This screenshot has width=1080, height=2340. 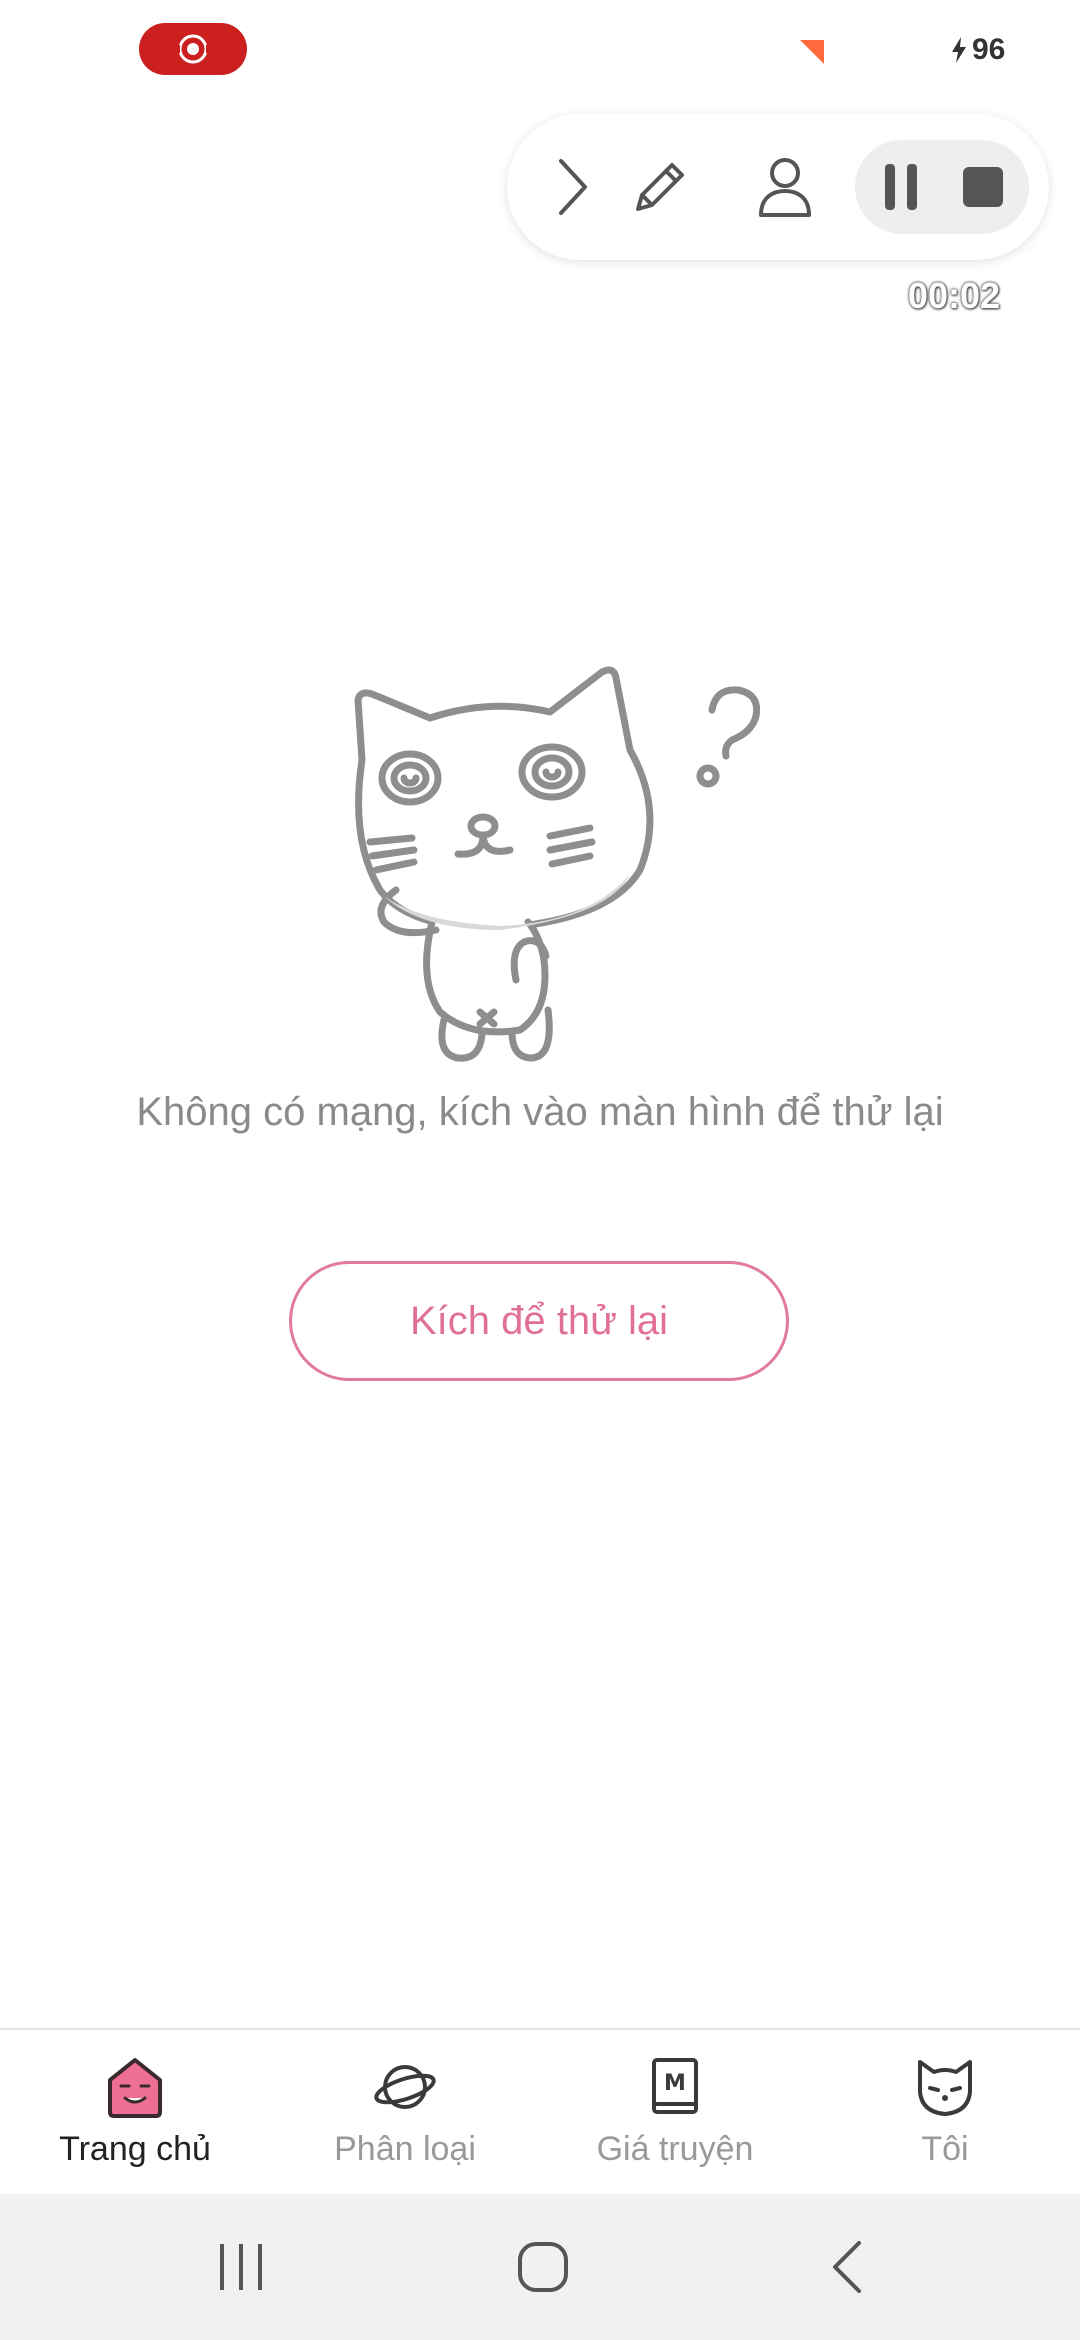 I want to click on bottom-navigation: Trang chủ Phân loại M Giá truyện Tôi, so click(x=540, y=2112).